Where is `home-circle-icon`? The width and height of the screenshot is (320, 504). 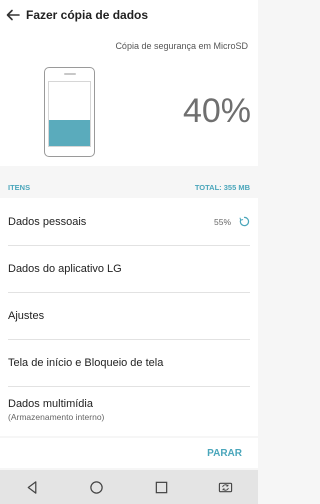
home-circle-icon is located at coordinates (96, 487).